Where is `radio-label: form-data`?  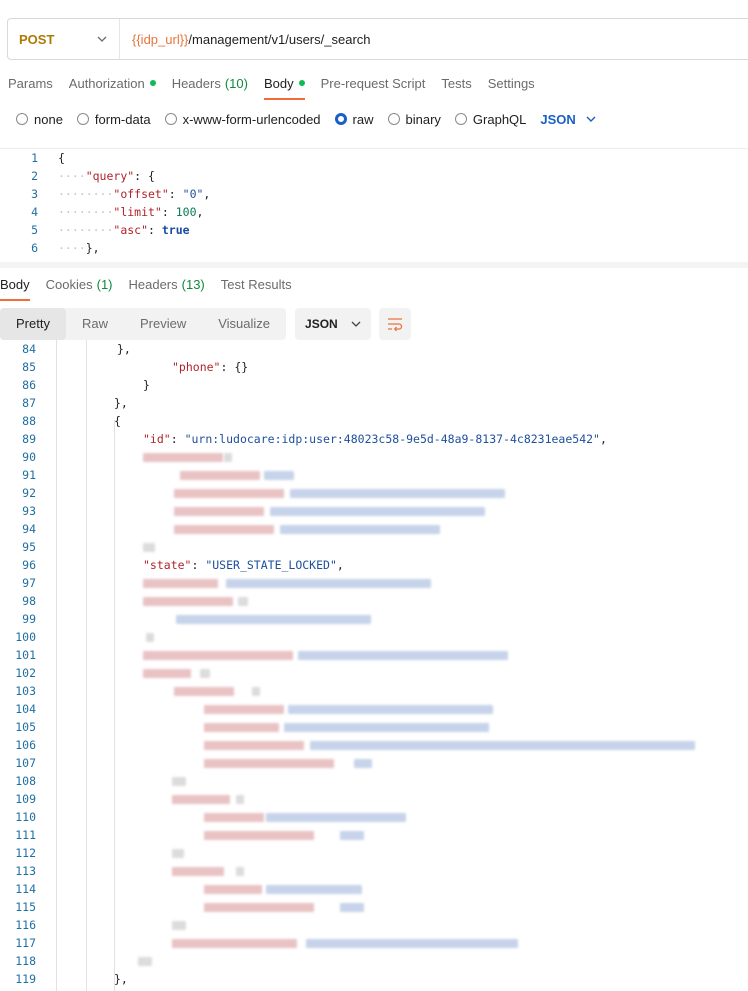
radio-label: form-data is located at coordinates (122, 119).